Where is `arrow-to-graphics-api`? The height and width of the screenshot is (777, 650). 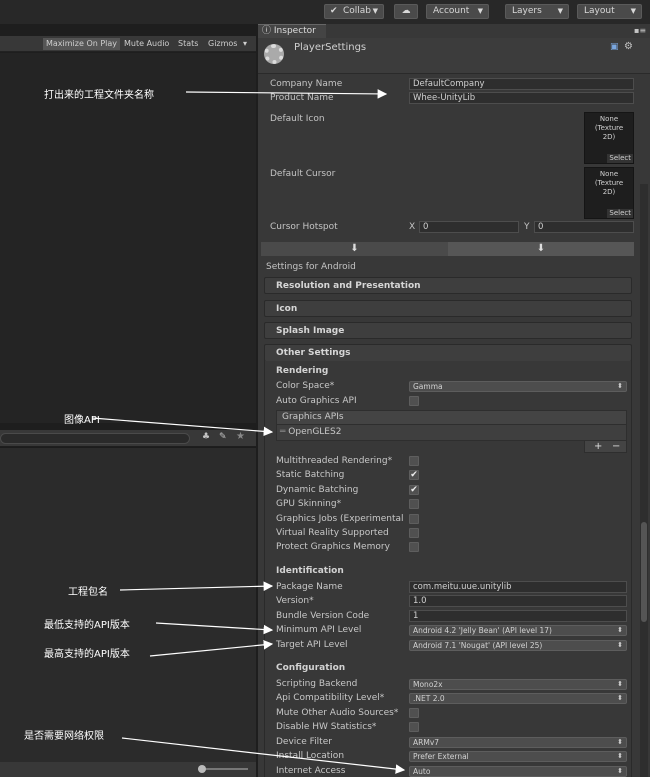 arrow-to-graphics-api is located at coordinates (182, 427).